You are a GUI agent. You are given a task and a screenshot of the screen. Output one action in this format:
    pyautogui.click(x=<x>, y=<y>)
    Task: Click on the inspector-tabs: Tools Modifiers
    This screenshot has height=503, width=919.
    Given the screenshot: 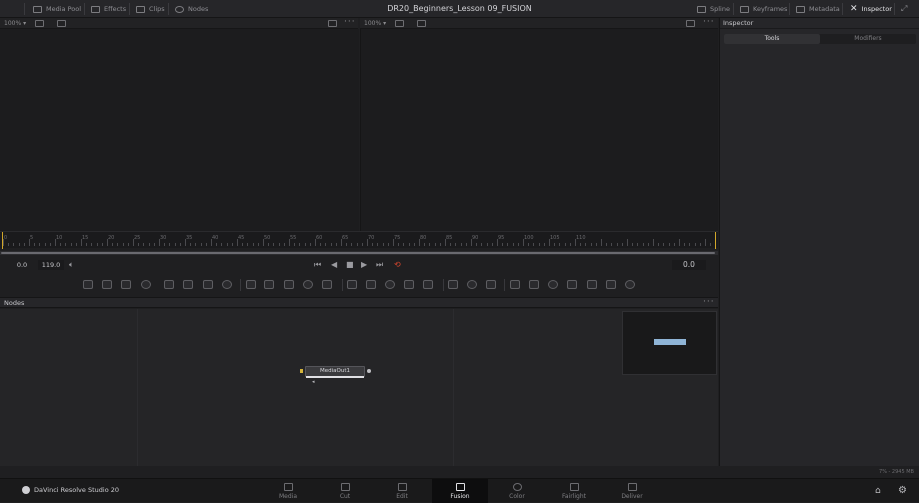 What is the action you would take?
    pyautogui.click(x=820, y=39)
    